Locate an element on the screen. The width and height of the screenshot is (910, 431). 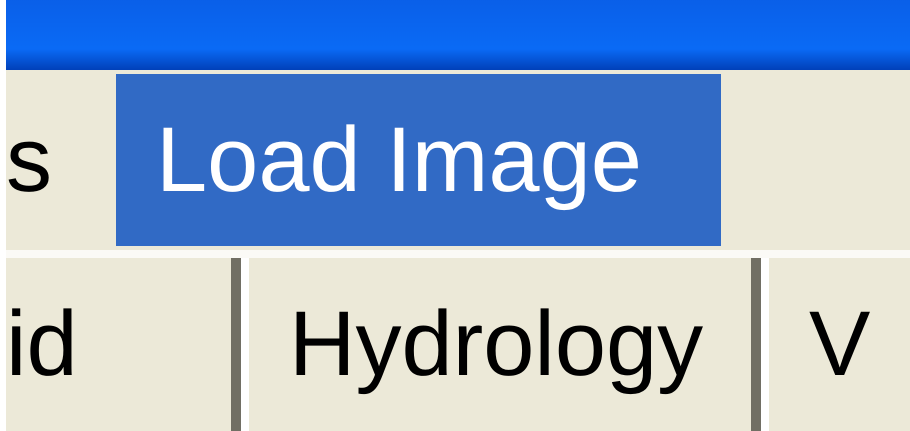
menu-item: s is located at coordinates (58, 160).